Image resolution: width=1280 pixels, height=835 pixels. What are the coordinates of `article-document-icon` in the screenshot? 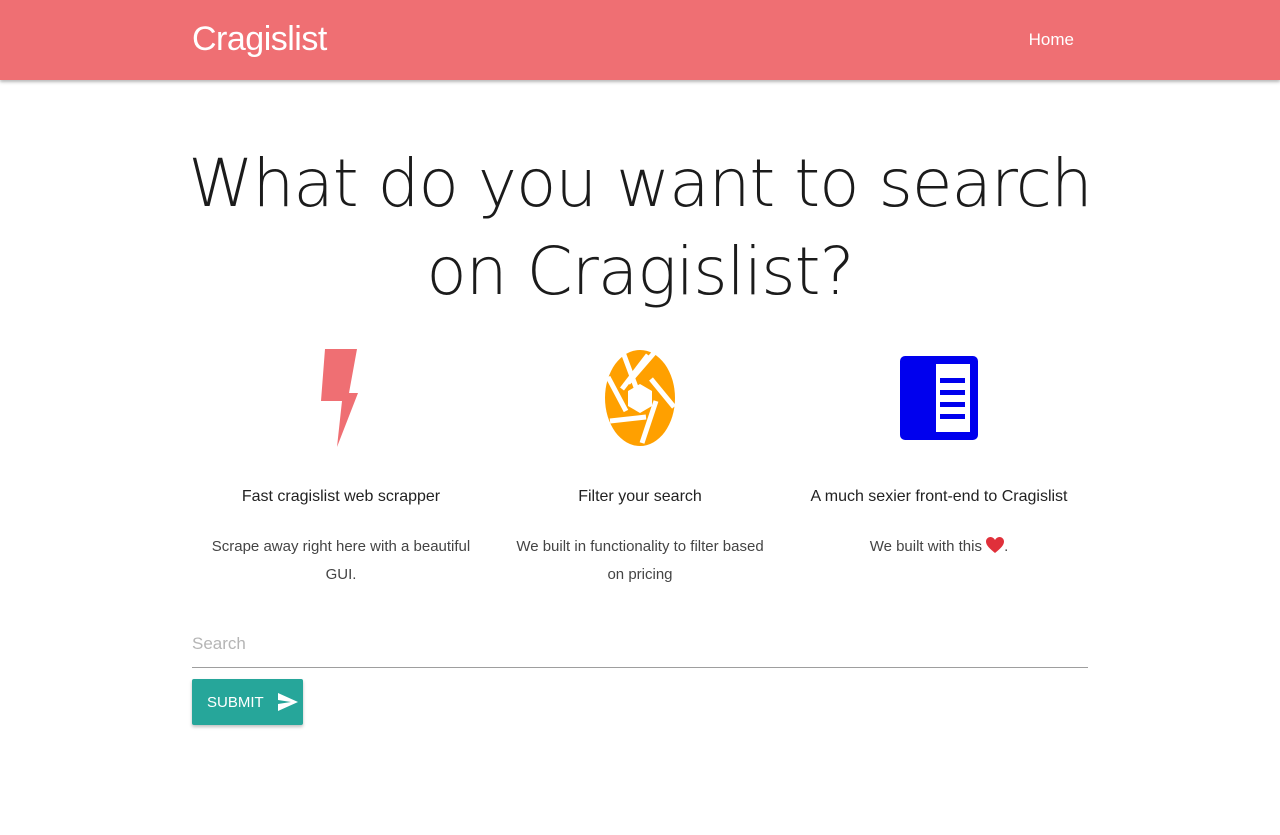 It's located at (939, 397).